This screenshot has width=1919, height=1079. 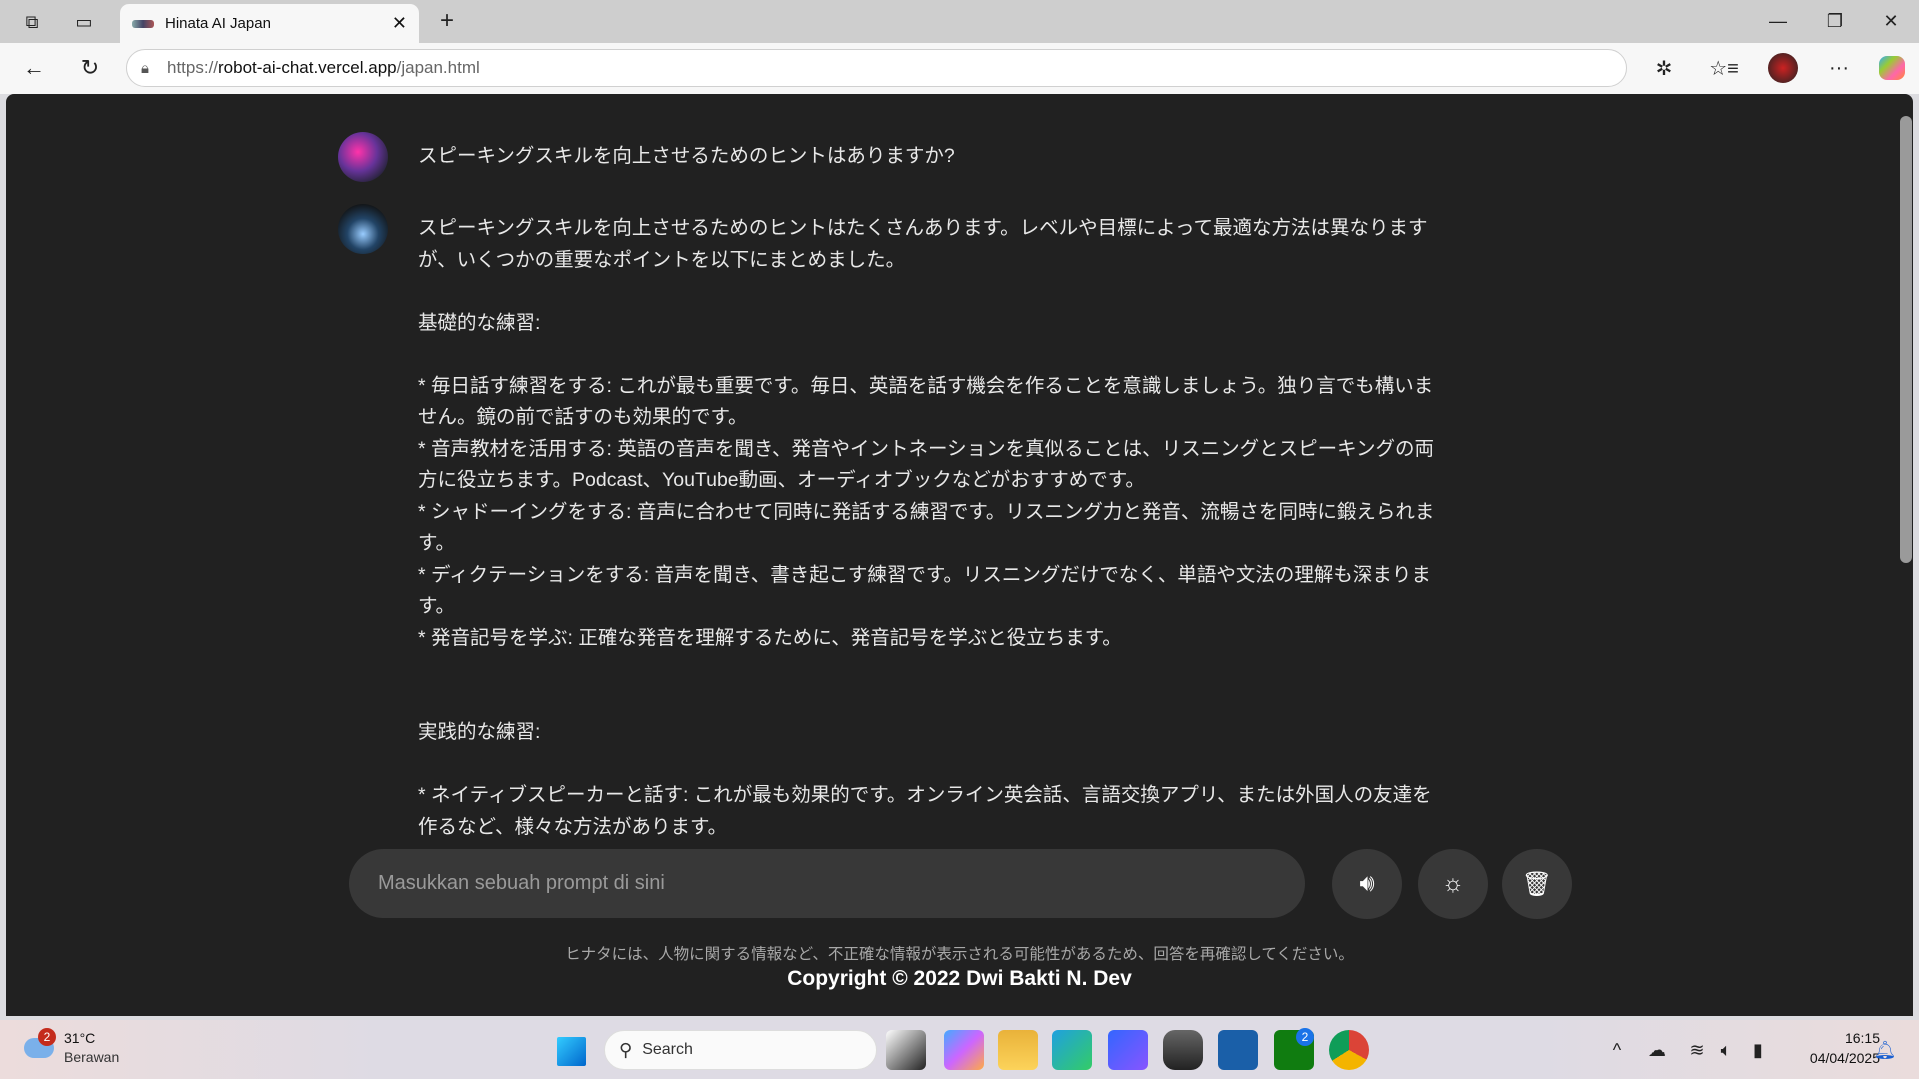 What do you see at coordinates (79, 1038) in the screenshot?
I see `weather-temp: 31°C` at bounding box center [79, 1038].